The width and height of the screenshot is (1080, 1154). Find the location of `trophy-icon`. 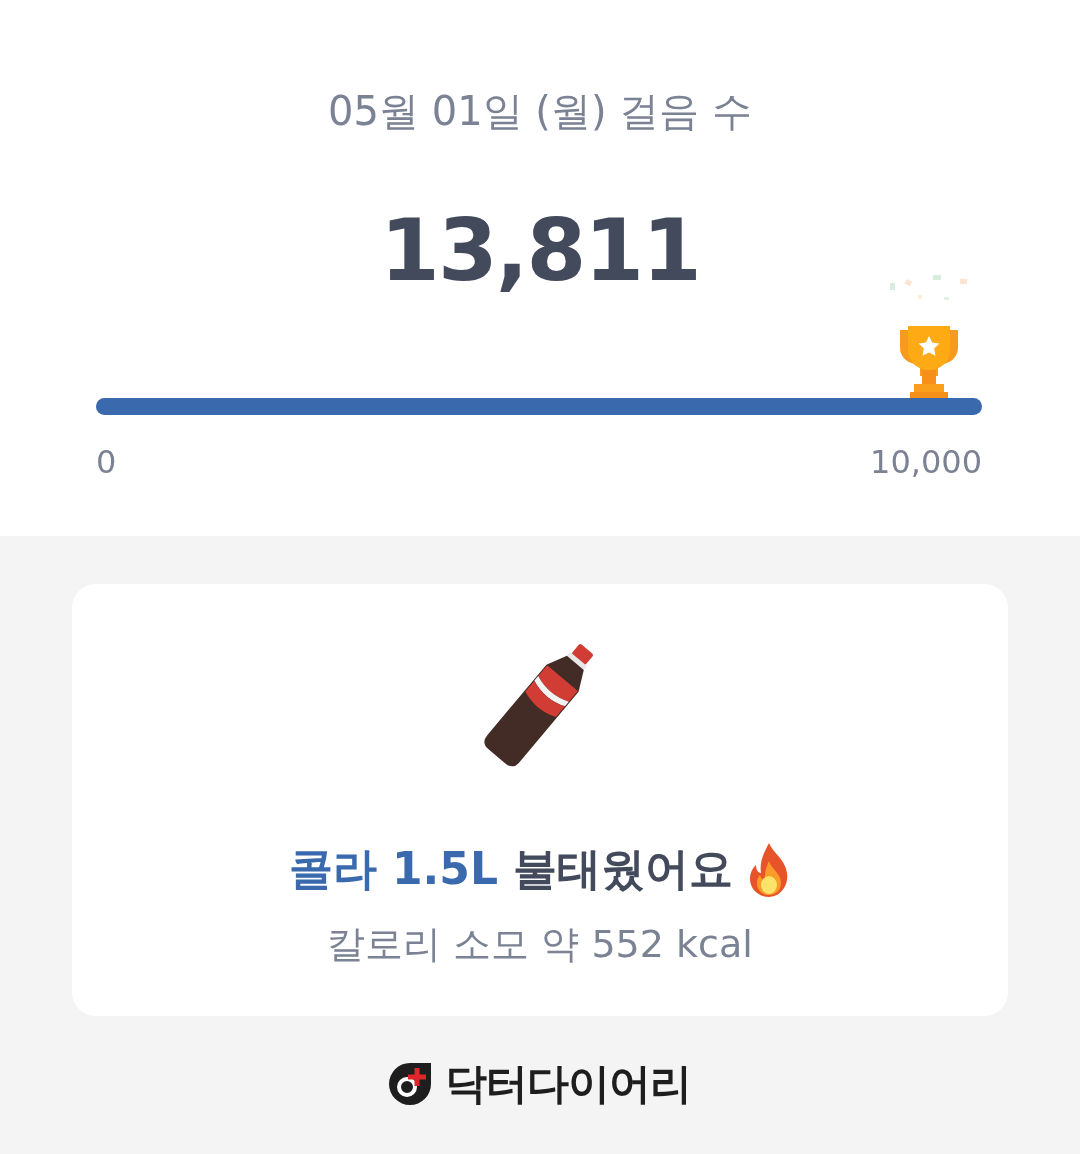

trophy-icon is located at coordinates (929, 361).